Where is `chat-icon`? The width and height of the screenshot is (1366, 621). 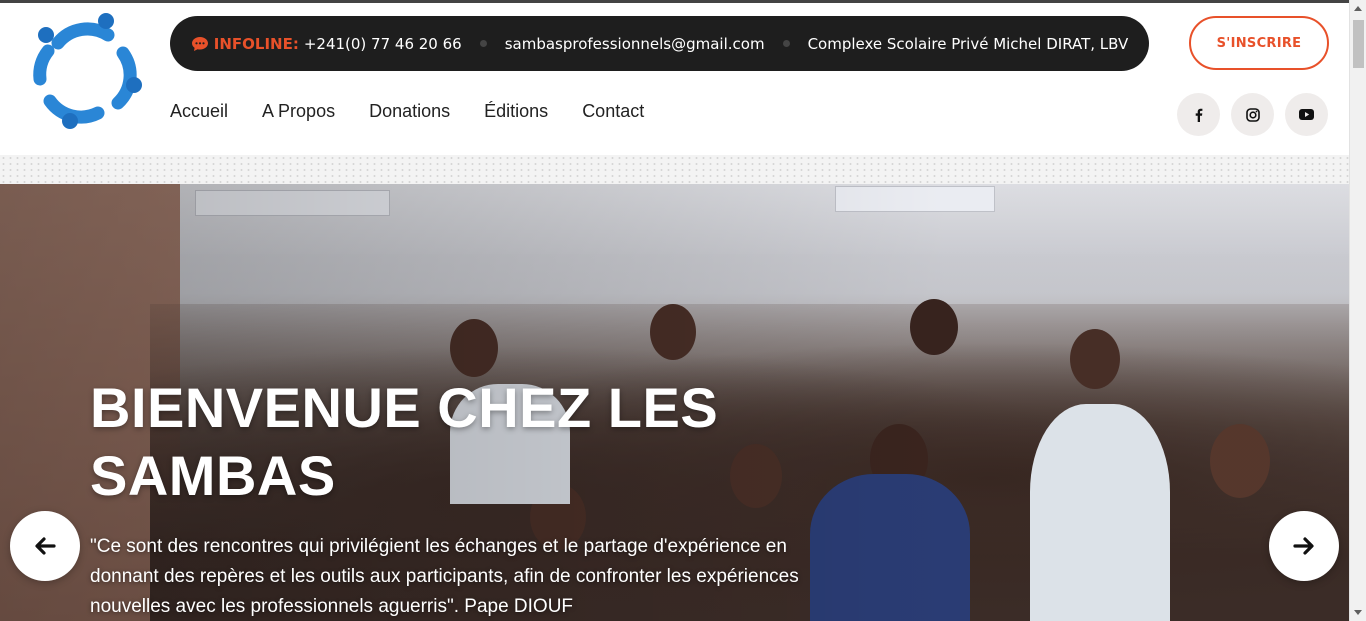 chat-icon is located at coordinates (199, 43).